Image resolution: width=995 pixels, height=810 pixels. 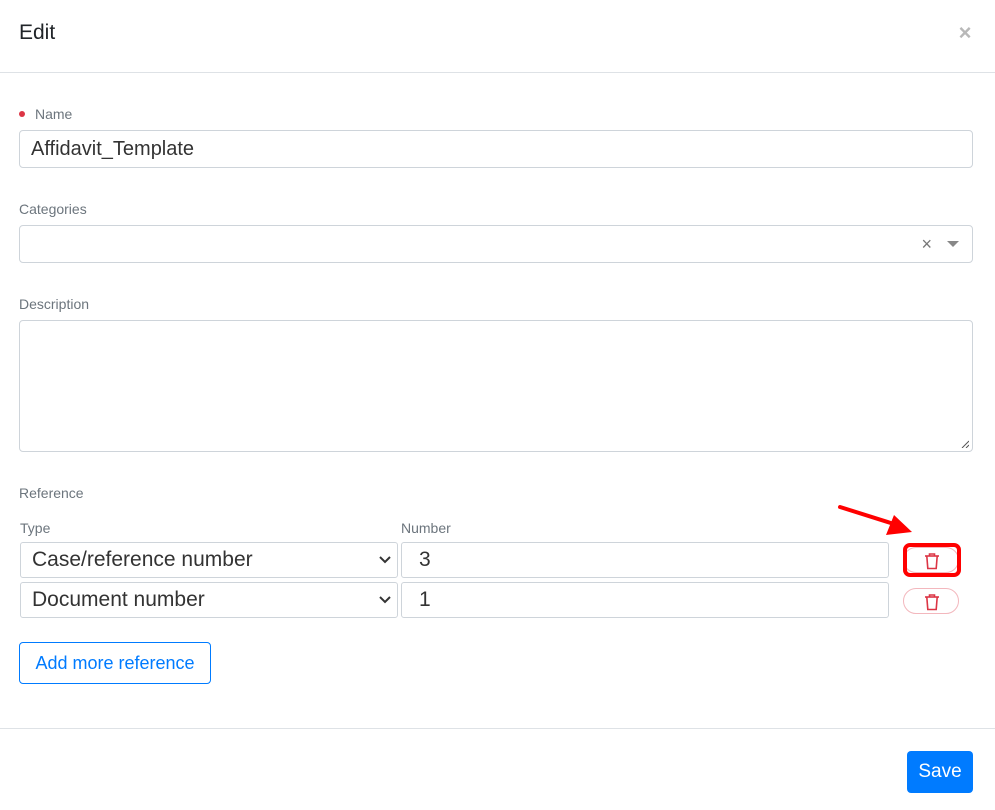 I want to click on categories-label: Categories, so click(x=53, y=209).